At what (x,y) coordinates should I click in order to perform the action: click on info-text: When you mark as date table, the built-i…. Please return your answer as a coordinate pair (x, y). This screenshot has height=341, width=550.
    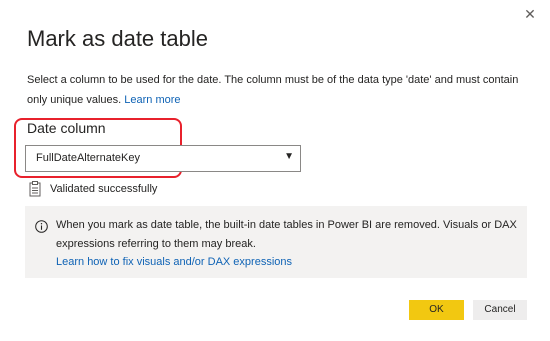
    Looking at the image, I should click on (286, 234).